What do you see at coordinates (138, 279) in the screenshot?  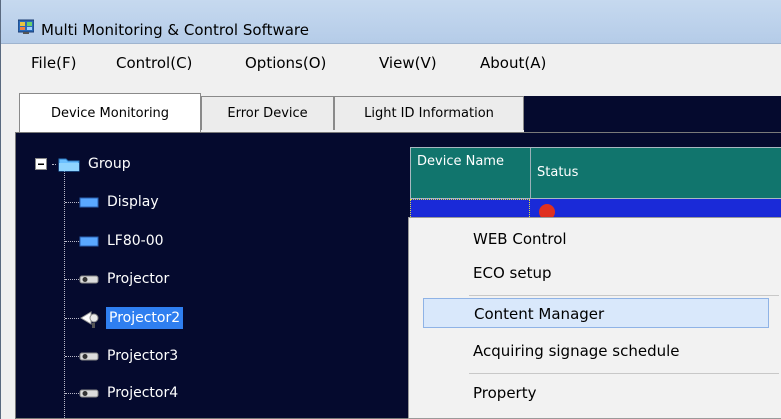 I see `tree-label: Projector` at bounding box center [138, 279].